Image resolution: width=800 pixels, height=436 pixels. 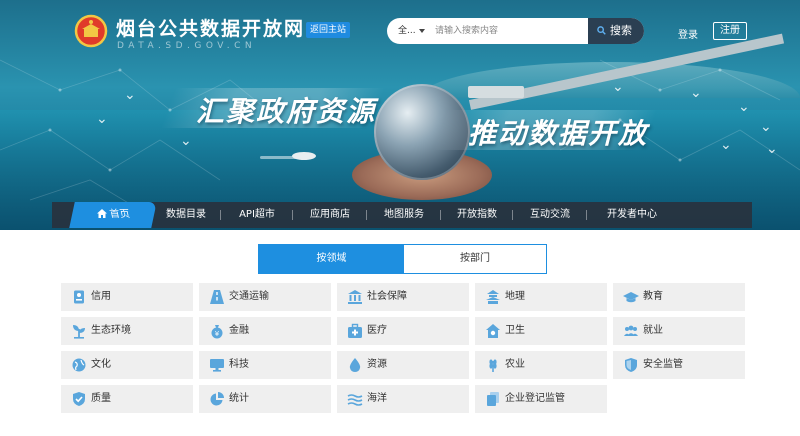 What do you see at coordinates (403, 365) in the screenshot?
I see `category-resources: 资源` at bounding box center [403, 365].